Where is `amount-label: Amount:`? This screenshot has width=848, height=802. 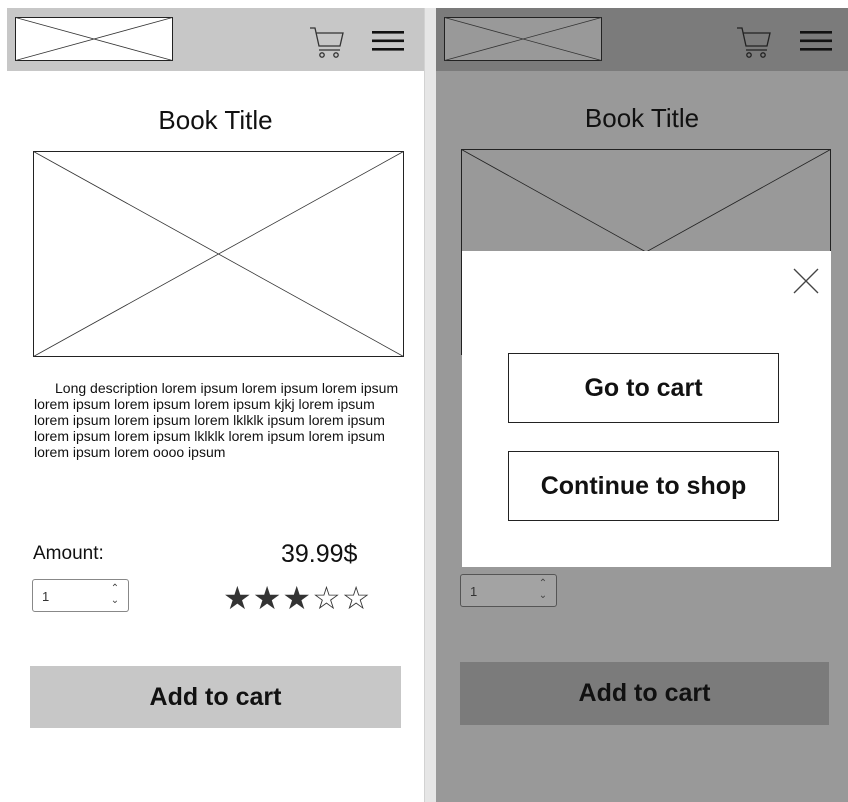 amount-label: Amount: is located at coordinates (68, 553).